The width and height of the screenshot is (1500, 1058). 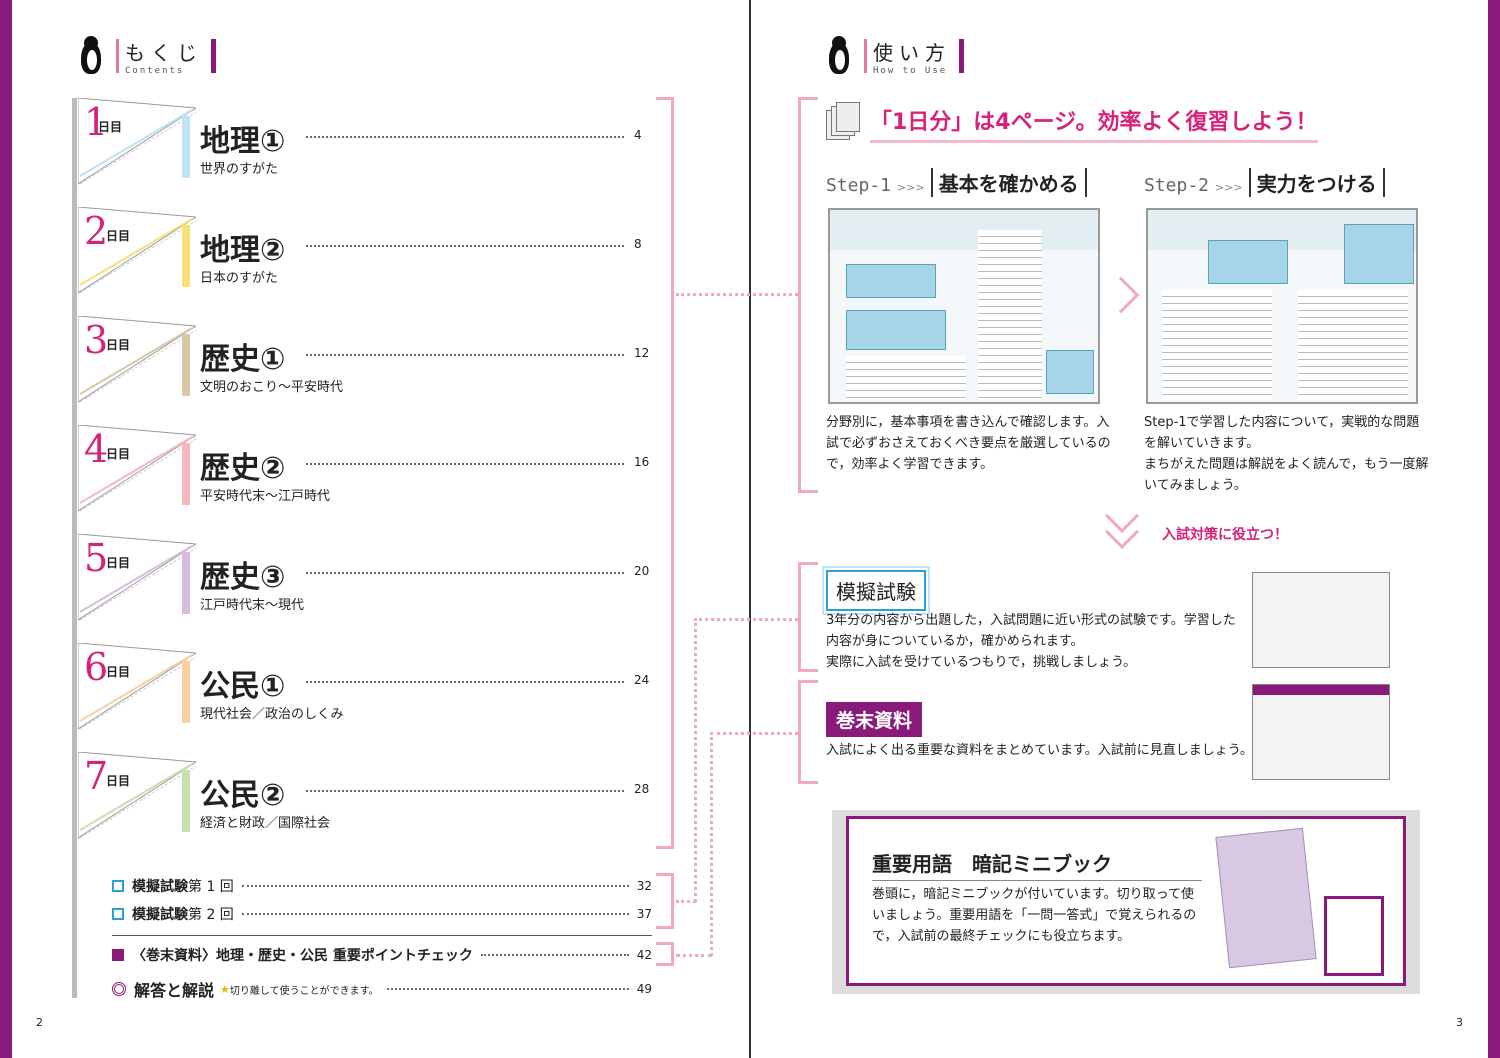 What do you see at coordinates (96, 231) in the screenshot?
I see `day-number: 2` at bounding box center [96, 231].